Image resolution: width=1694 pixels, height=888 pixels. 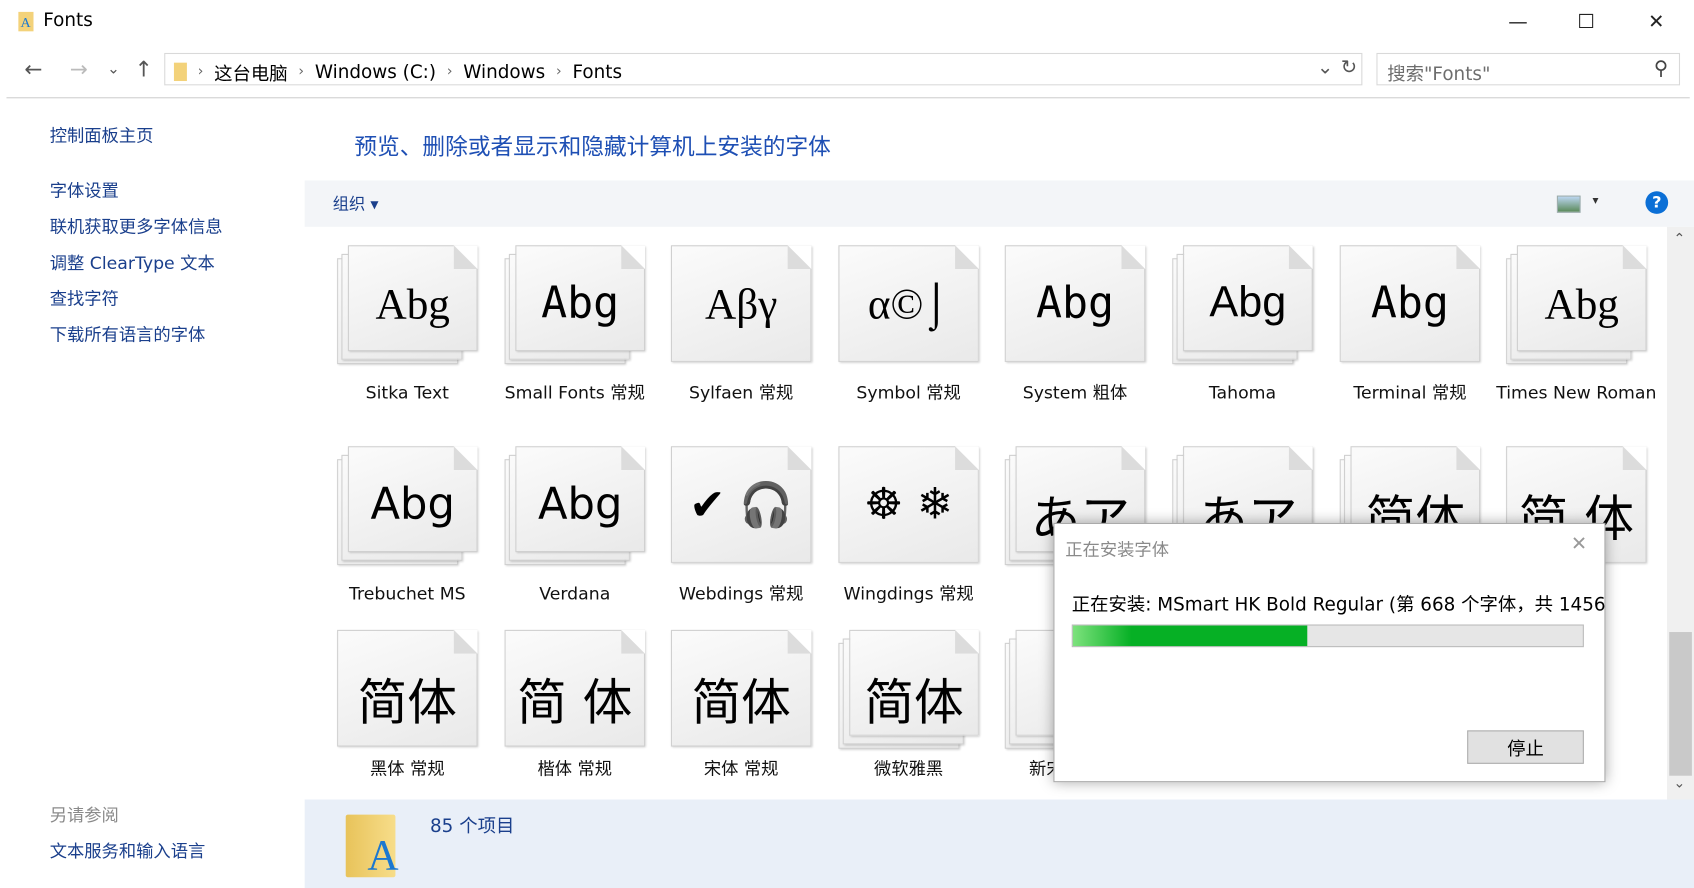 What do you see at coordinates (1661, 68) in the screenshot?
I see `search-icon: ⚲` at bounding box center [1661, 68].